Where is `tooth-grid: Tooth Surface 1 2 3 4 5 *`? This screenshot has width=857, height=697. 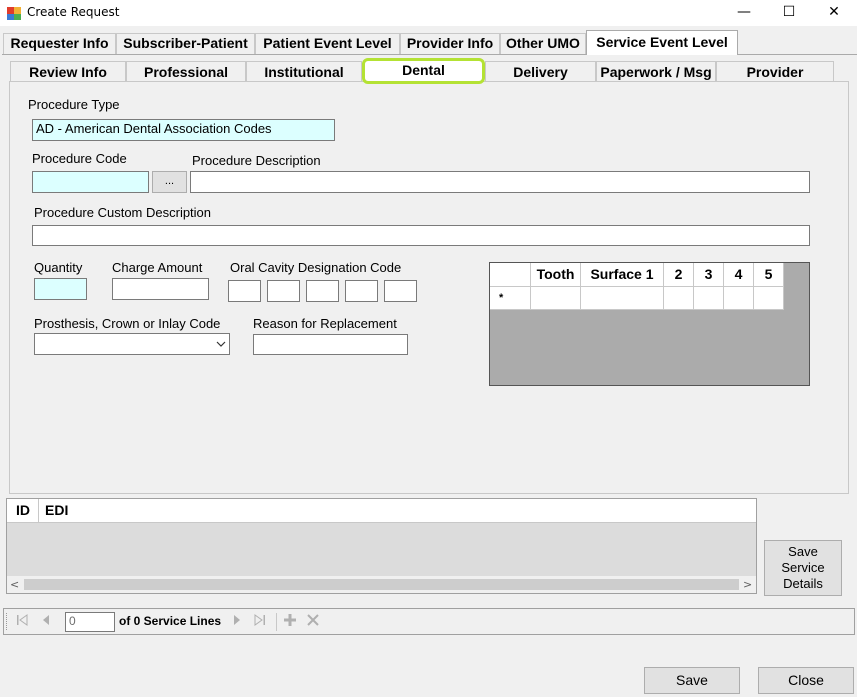
tooth-grid: Tooth Surface 1 2 3 4 5 * is located at coordinates (649, 324).